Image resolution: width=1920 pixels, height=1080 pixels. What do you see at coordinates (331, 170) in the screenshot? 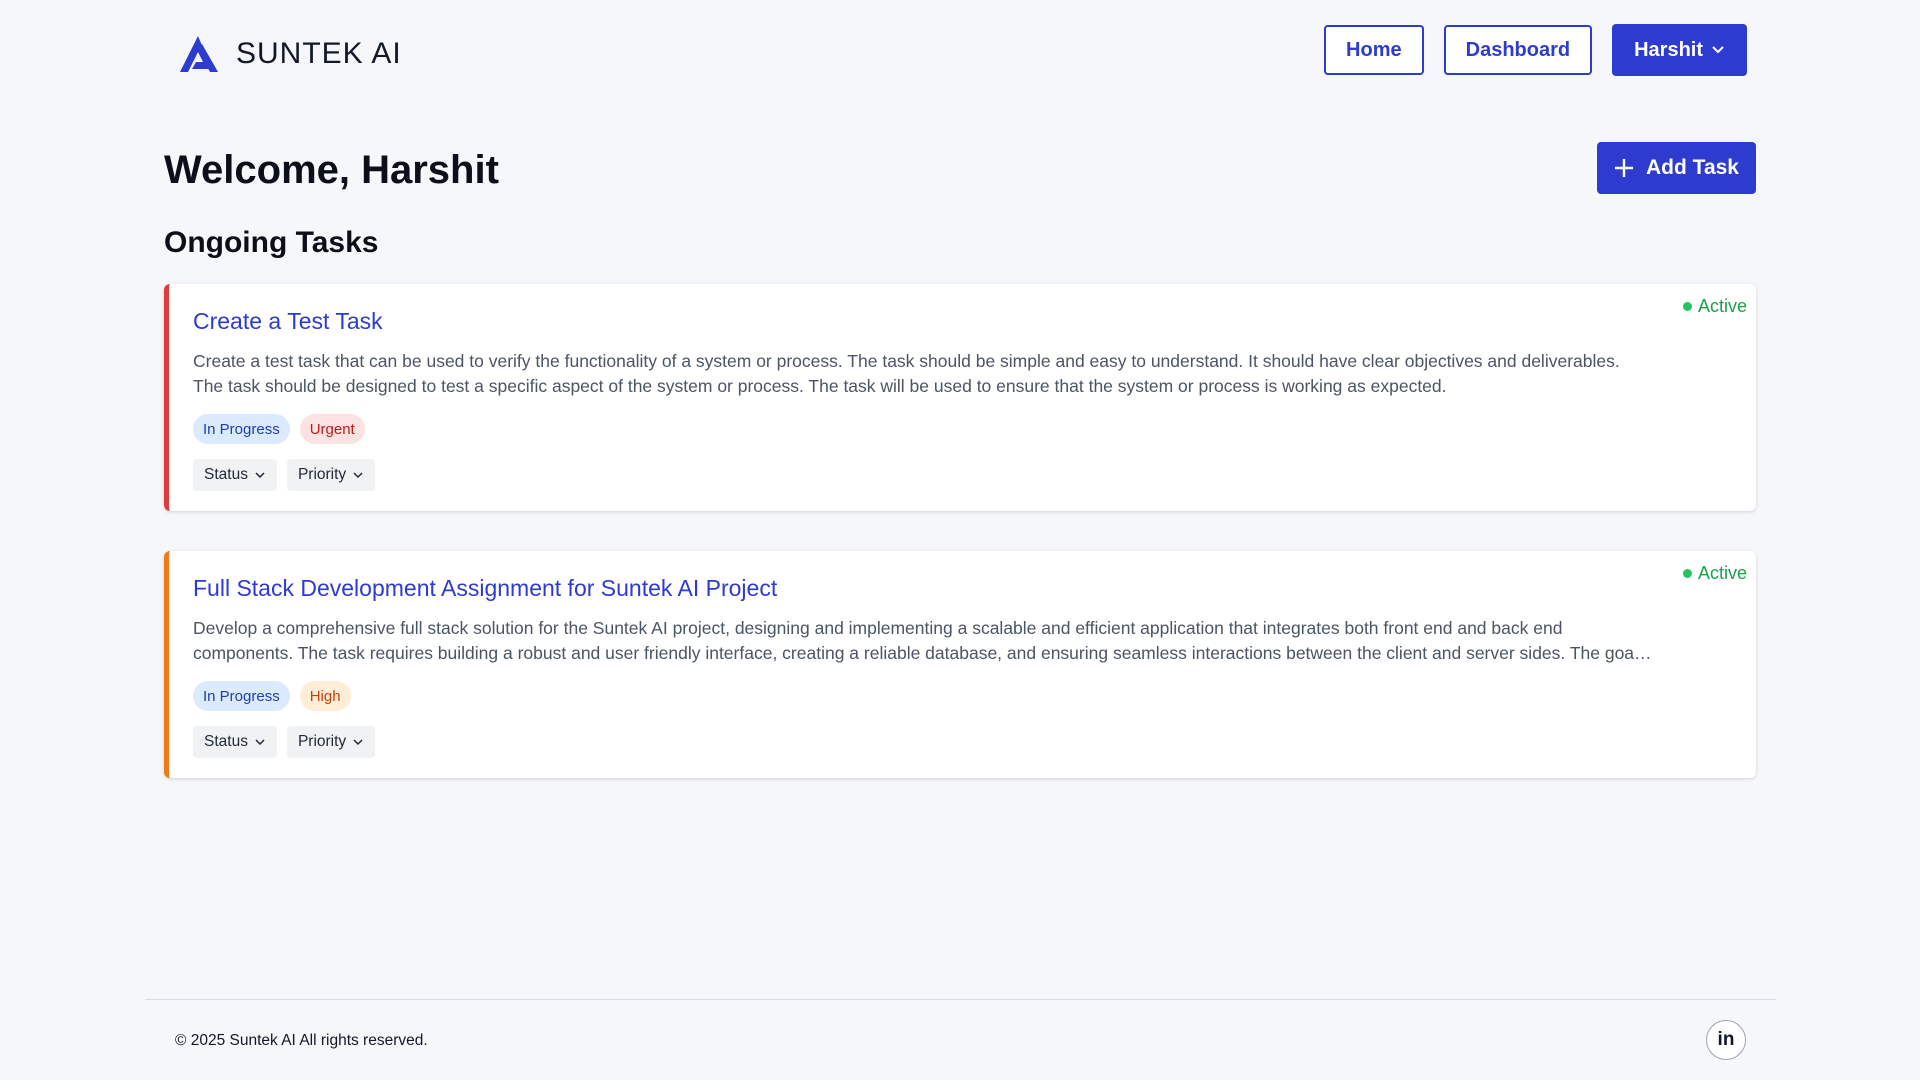
I see `page-title: Welcome, Harshit` at bounding box center [331, 170].